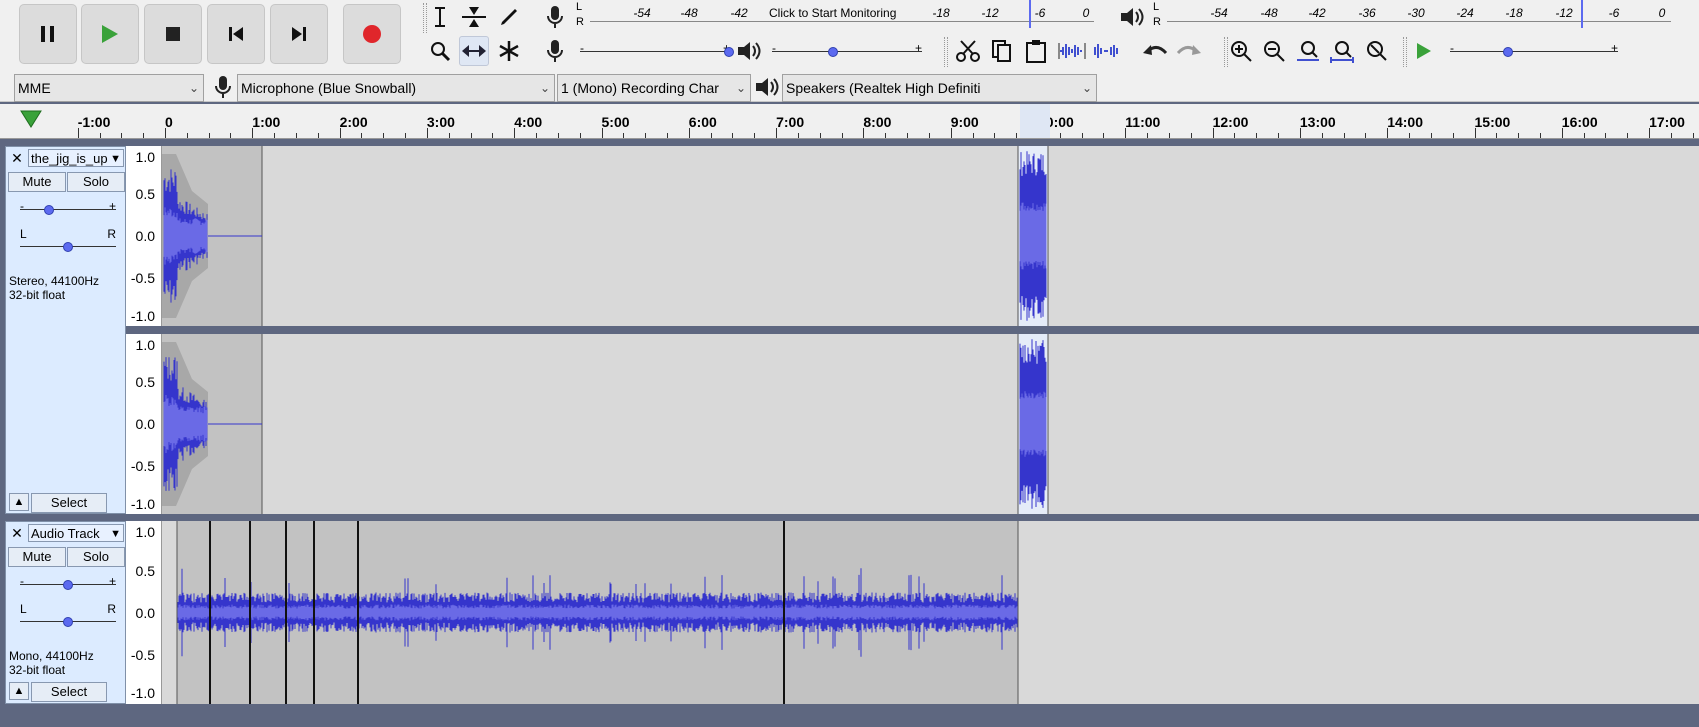 The width and height of the screenshot is (1699, 727). I want to click on microphone-icon, so click(555, 17).